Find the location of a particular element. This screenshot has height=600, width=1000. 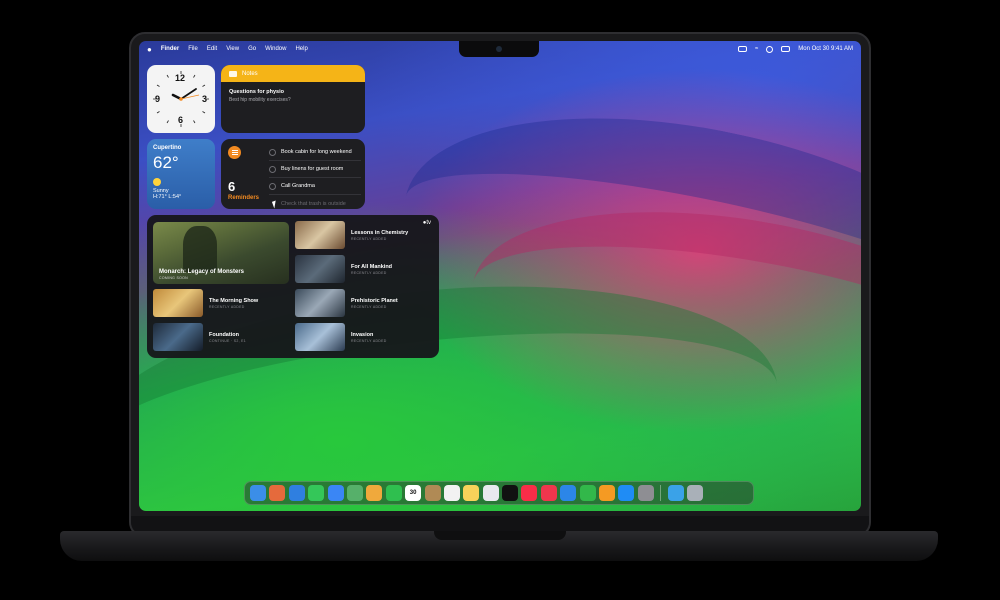

contacts-icon is located at coordinates (432, 493).